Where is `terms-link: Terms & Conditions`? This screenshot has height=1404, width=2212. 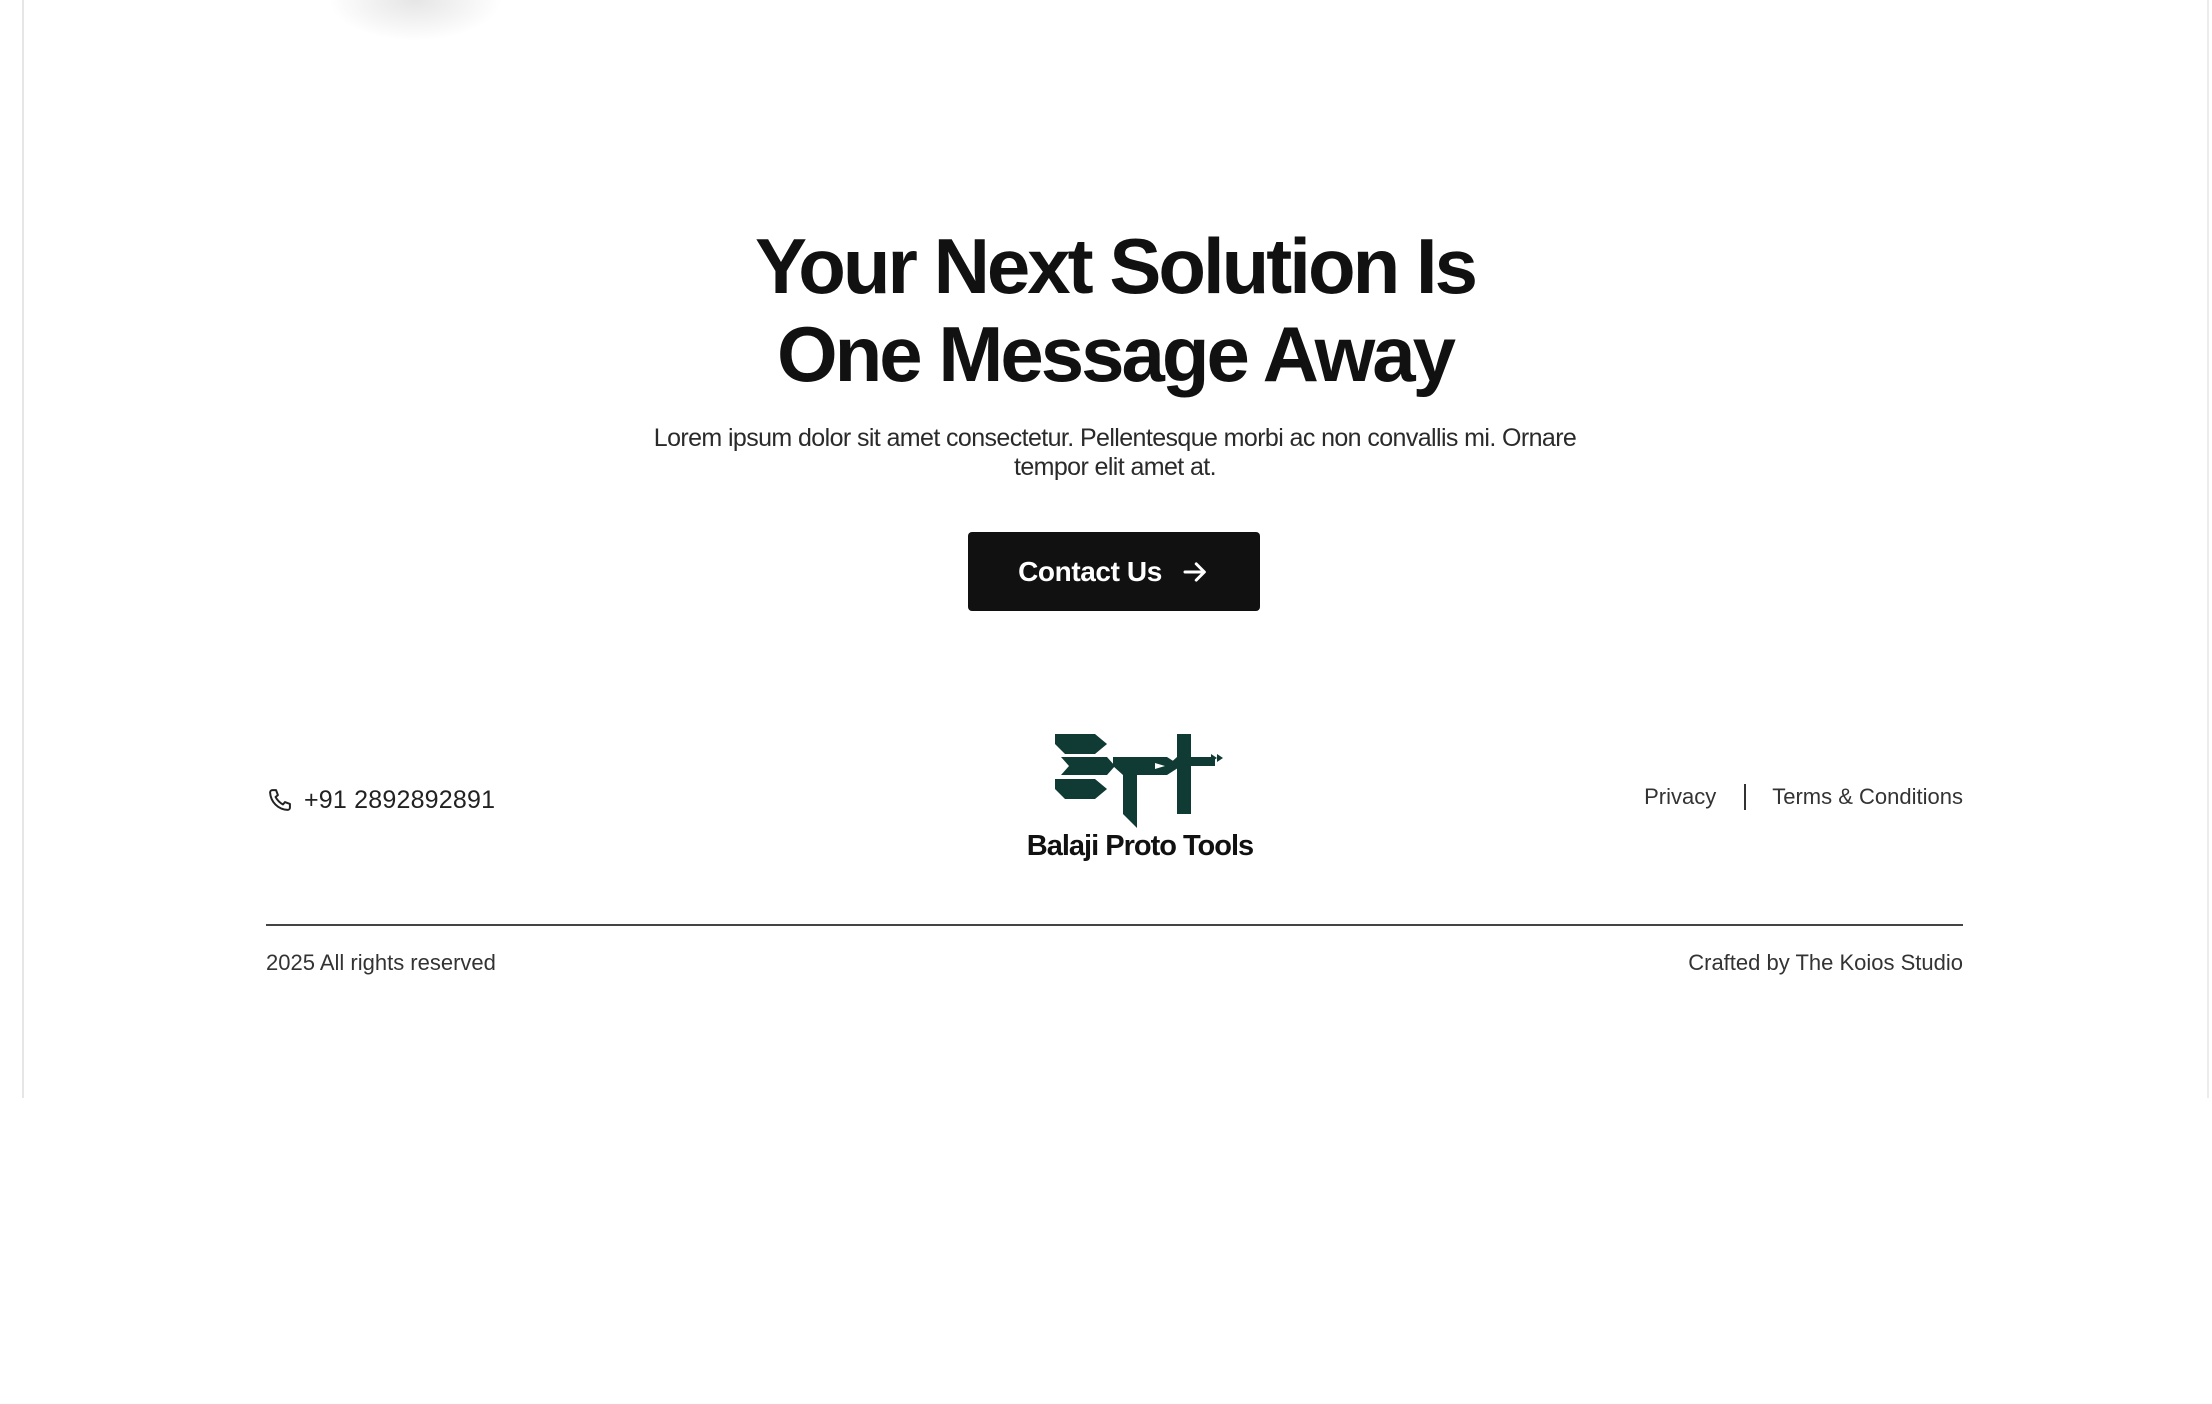 terms-link: Terms & Conditions is located at coordinates (1867, 797).